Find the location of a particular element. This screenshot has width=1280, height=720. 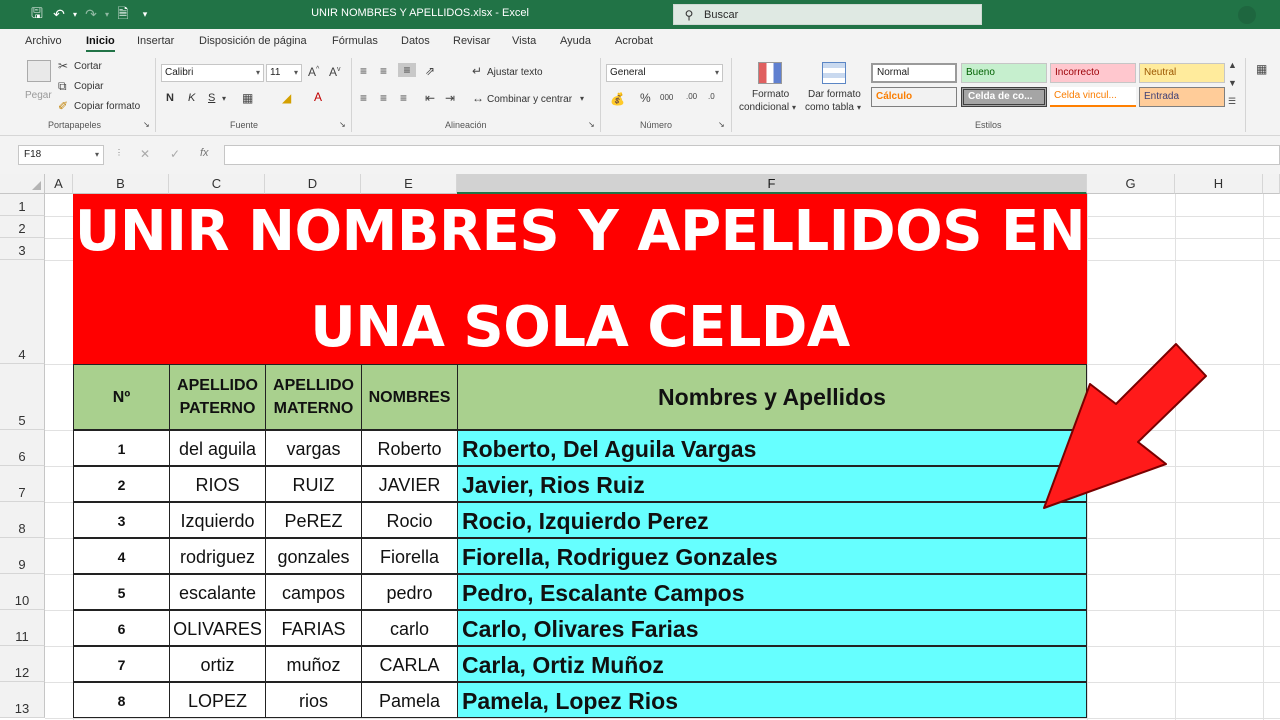

column-header-f: F is located at coordinates (772, 184).